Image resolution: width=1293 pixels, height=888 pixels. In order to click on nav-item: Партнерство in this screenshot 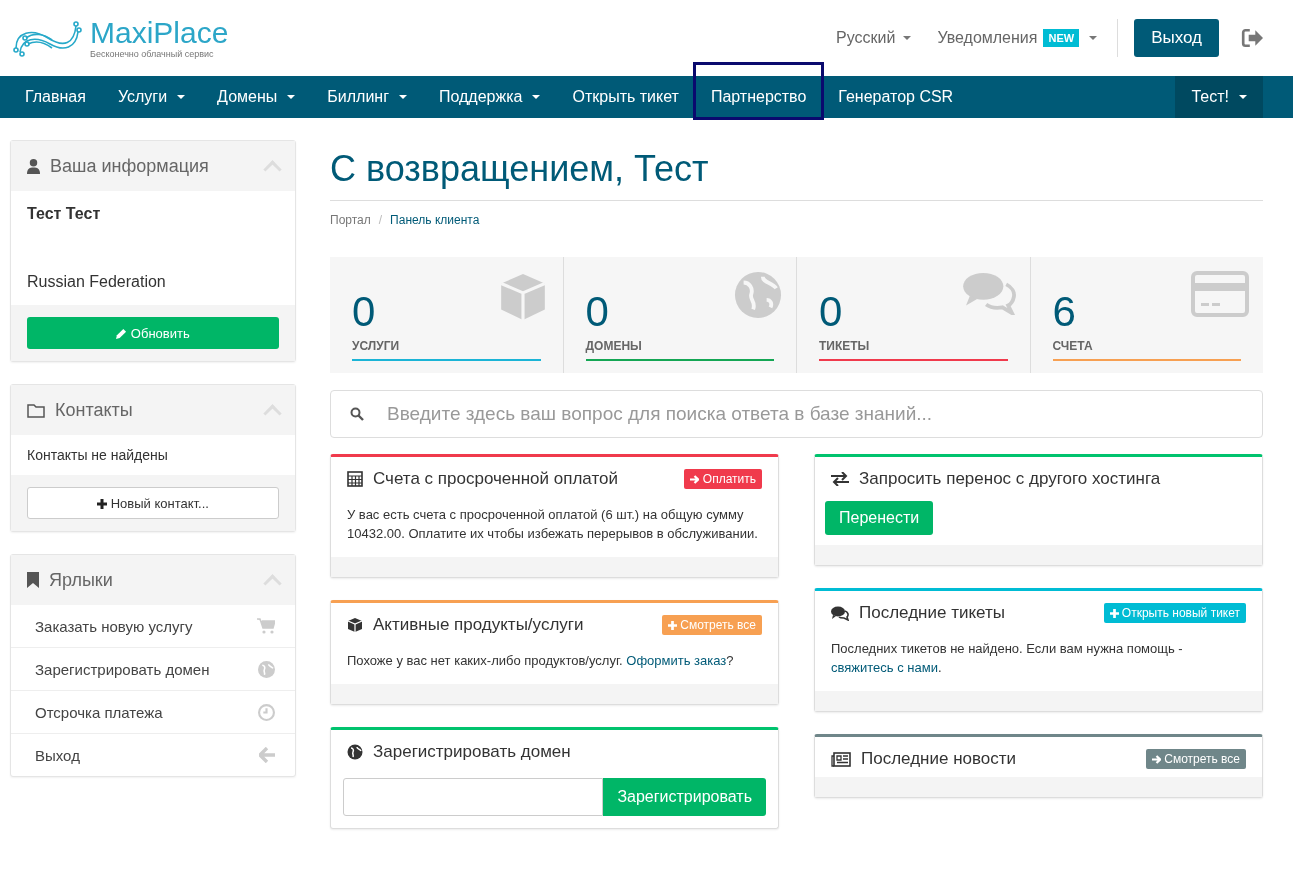, I will do `click(758, 91)`.